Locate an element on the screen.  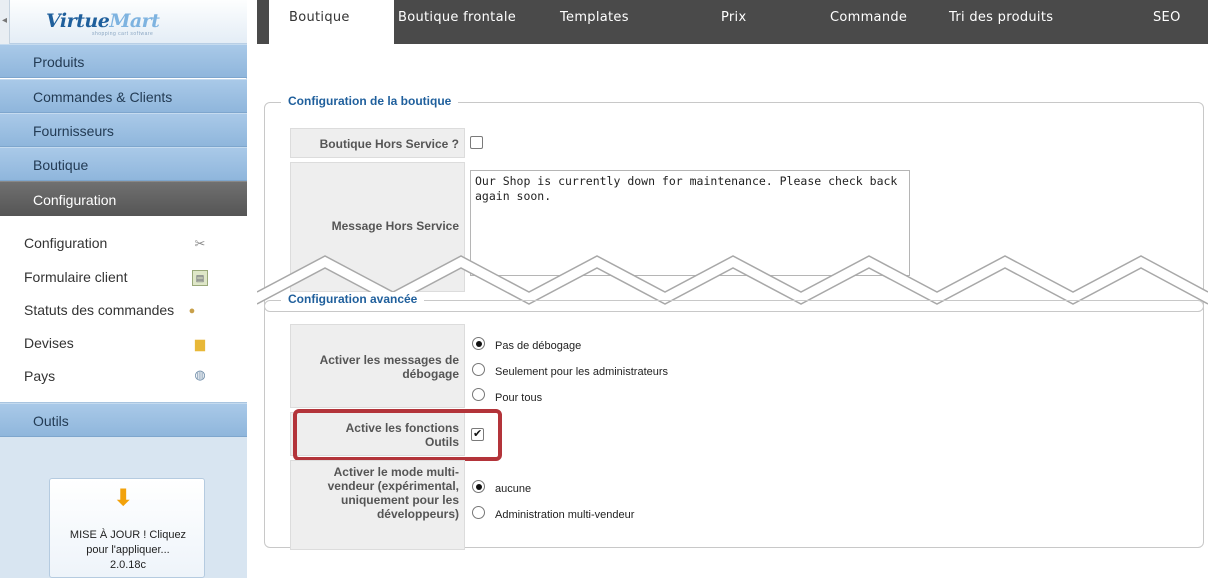
debug-option-none-label: Pas de débogage is located at coordinates (538, 346).